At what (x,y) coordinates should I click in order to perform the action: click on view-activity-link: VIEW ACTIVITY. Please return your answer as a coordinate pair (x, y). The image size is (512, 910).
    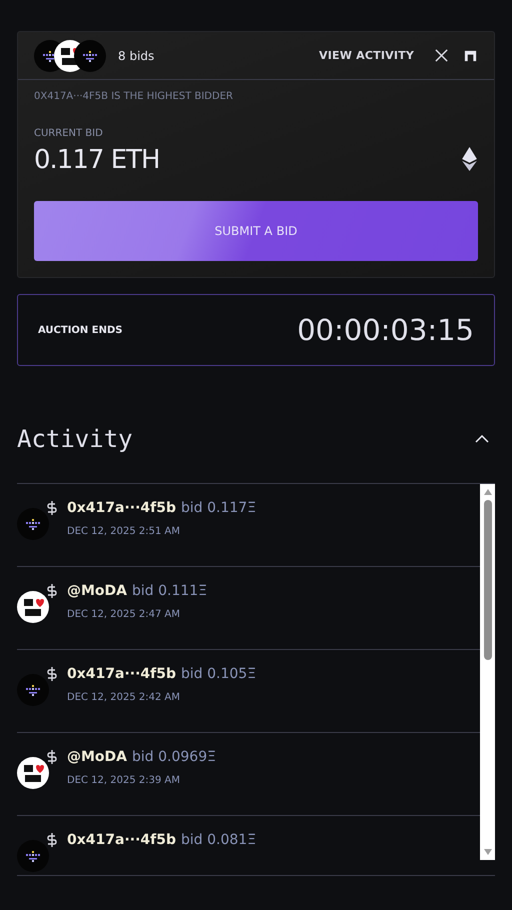
    Looking at the image, I should click on (366, 55).